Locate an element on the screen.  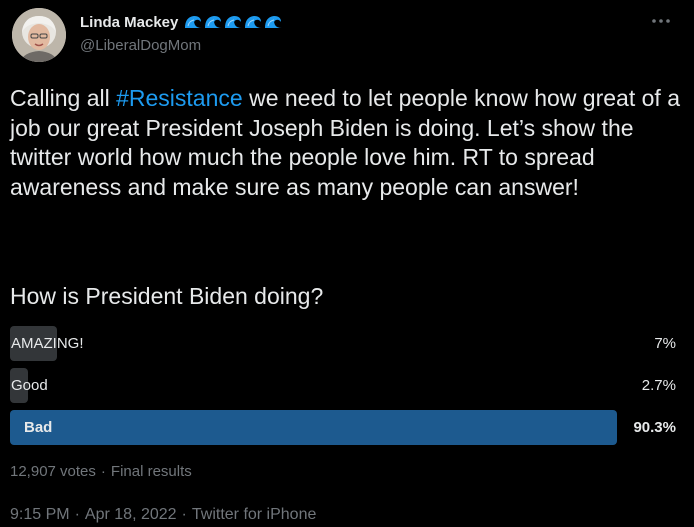
poll-option: Bad 90.3% is located at coordinates (346, 427).